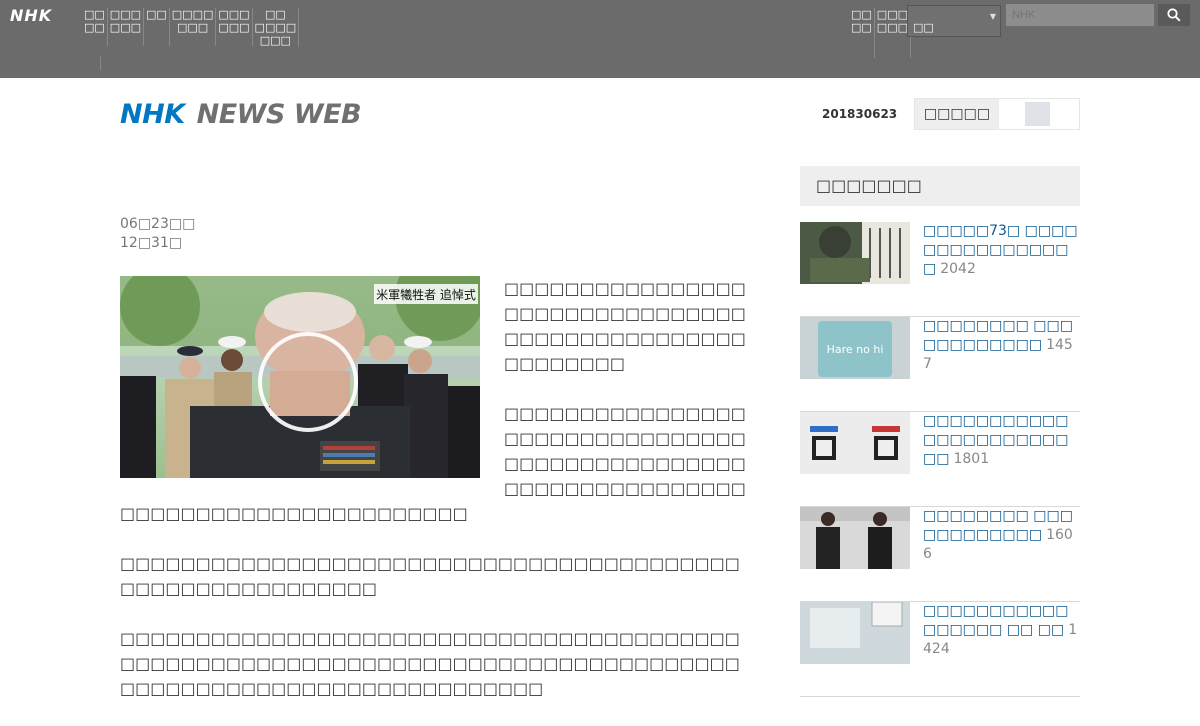  Describe the element at coordinates (192, 21) in the screenshot. I see `global-nav-label: □□□□ □□□` at that location.